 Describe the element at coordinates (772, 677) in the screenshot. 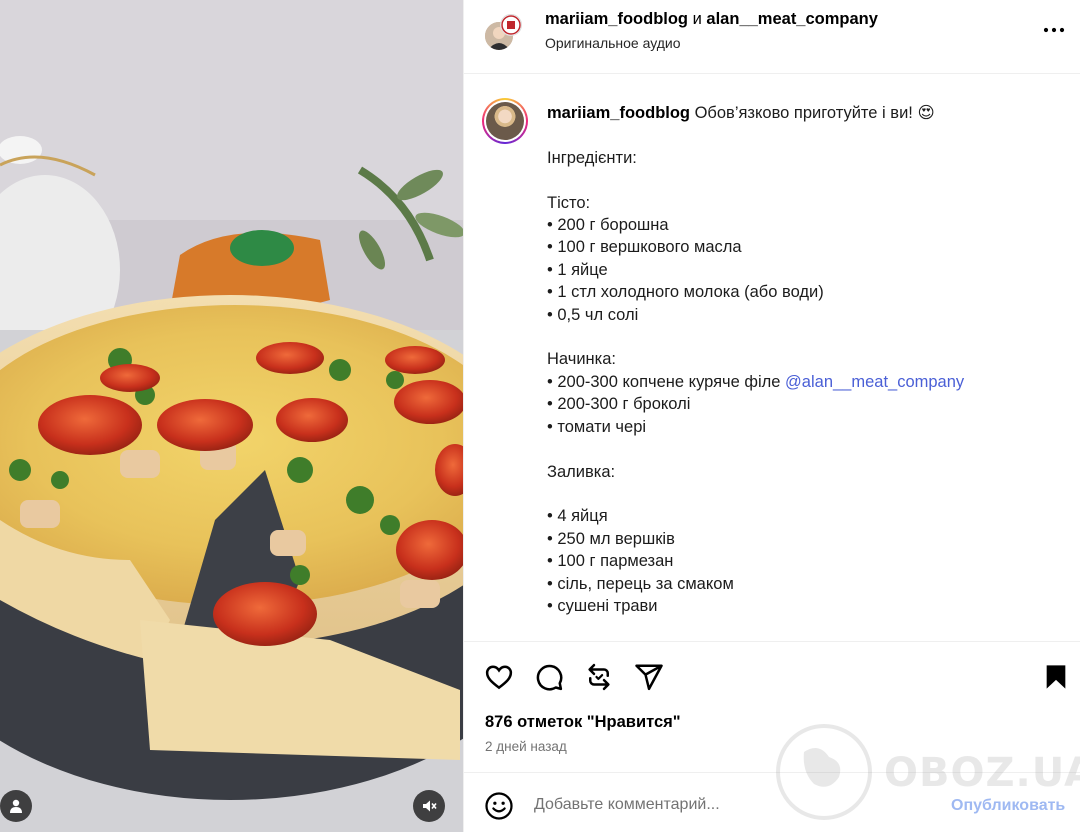

I see `post-actions` at that location.